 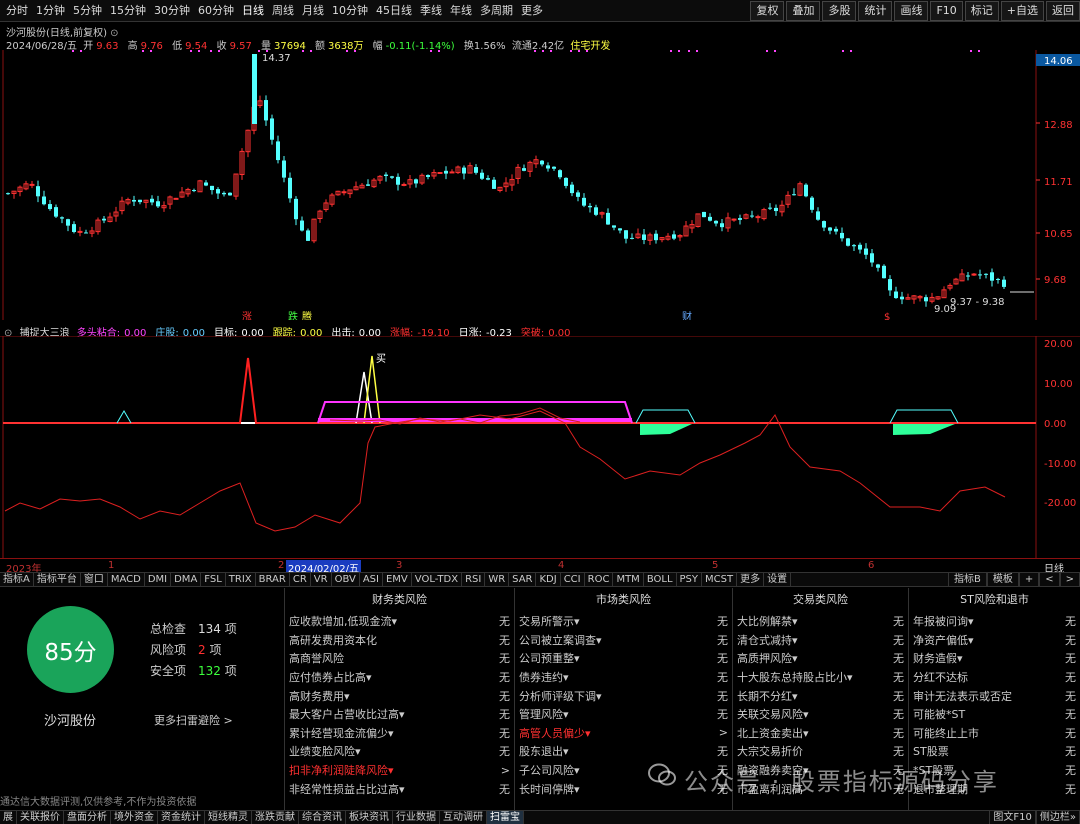 I want to click on indicator-tab: 更多, so click(x=751, y=579).